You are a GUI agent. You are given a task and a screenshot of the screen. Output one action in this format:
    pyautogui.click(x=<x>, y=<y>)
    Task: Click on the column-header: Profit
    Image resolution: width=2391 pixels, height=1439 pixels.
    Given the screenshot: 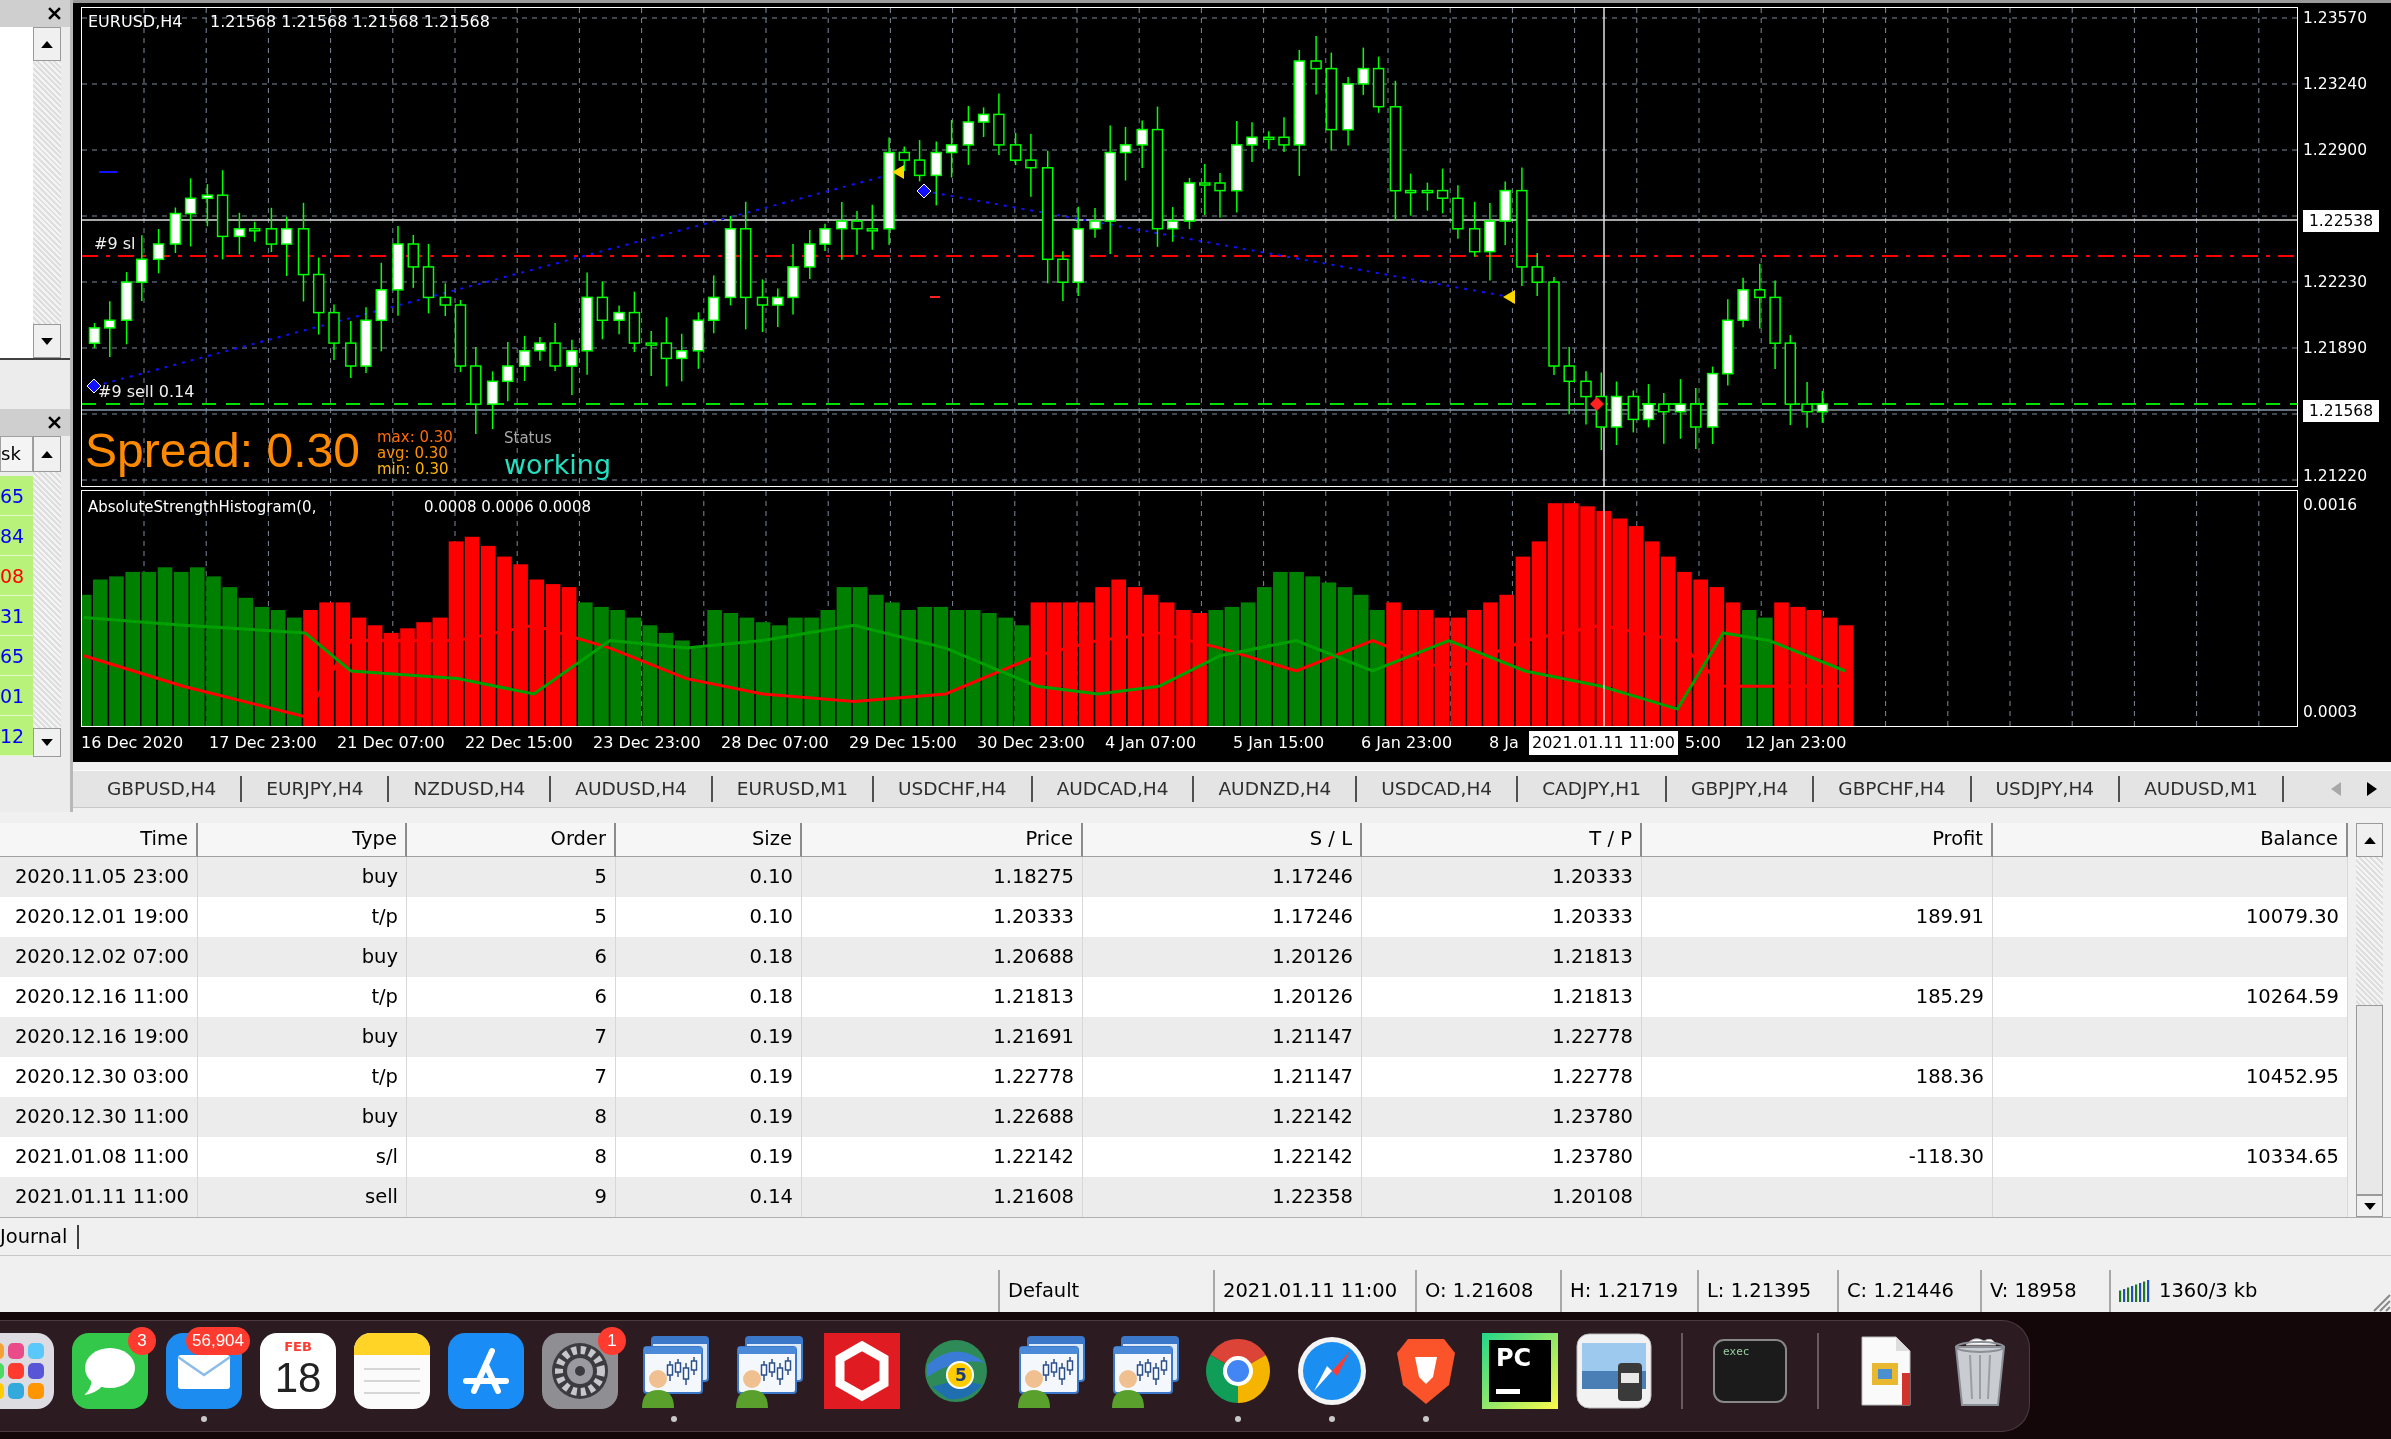 What is the action you would take?
    pyautogui.click(x=1817, y=840)
    